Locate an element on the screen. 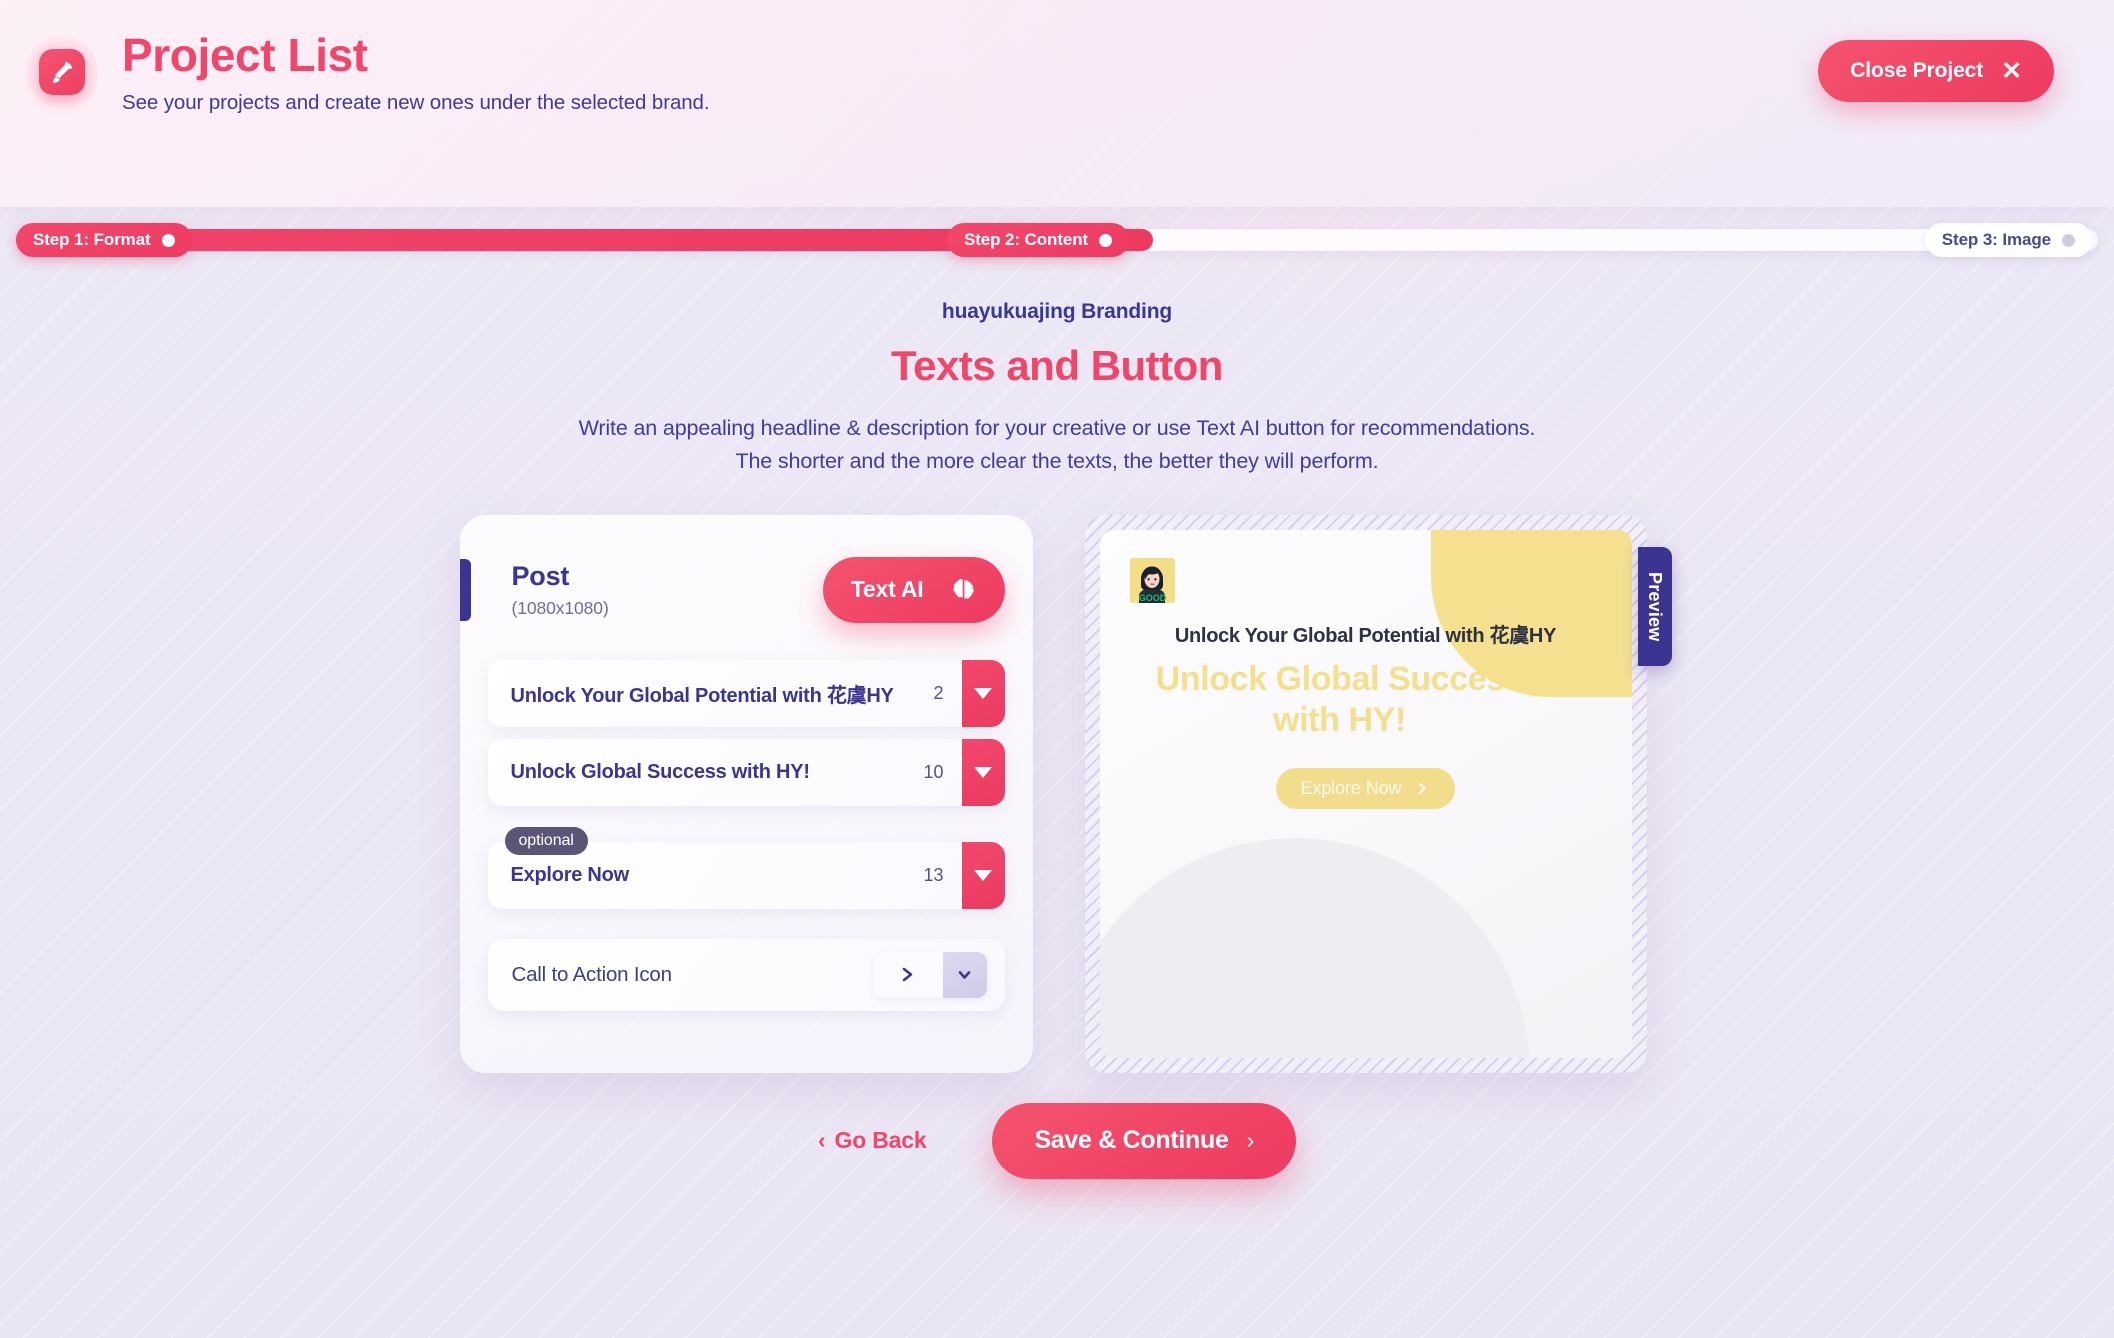  brand-name: huayukuajing Branding is located at coordinates (1057, 311).